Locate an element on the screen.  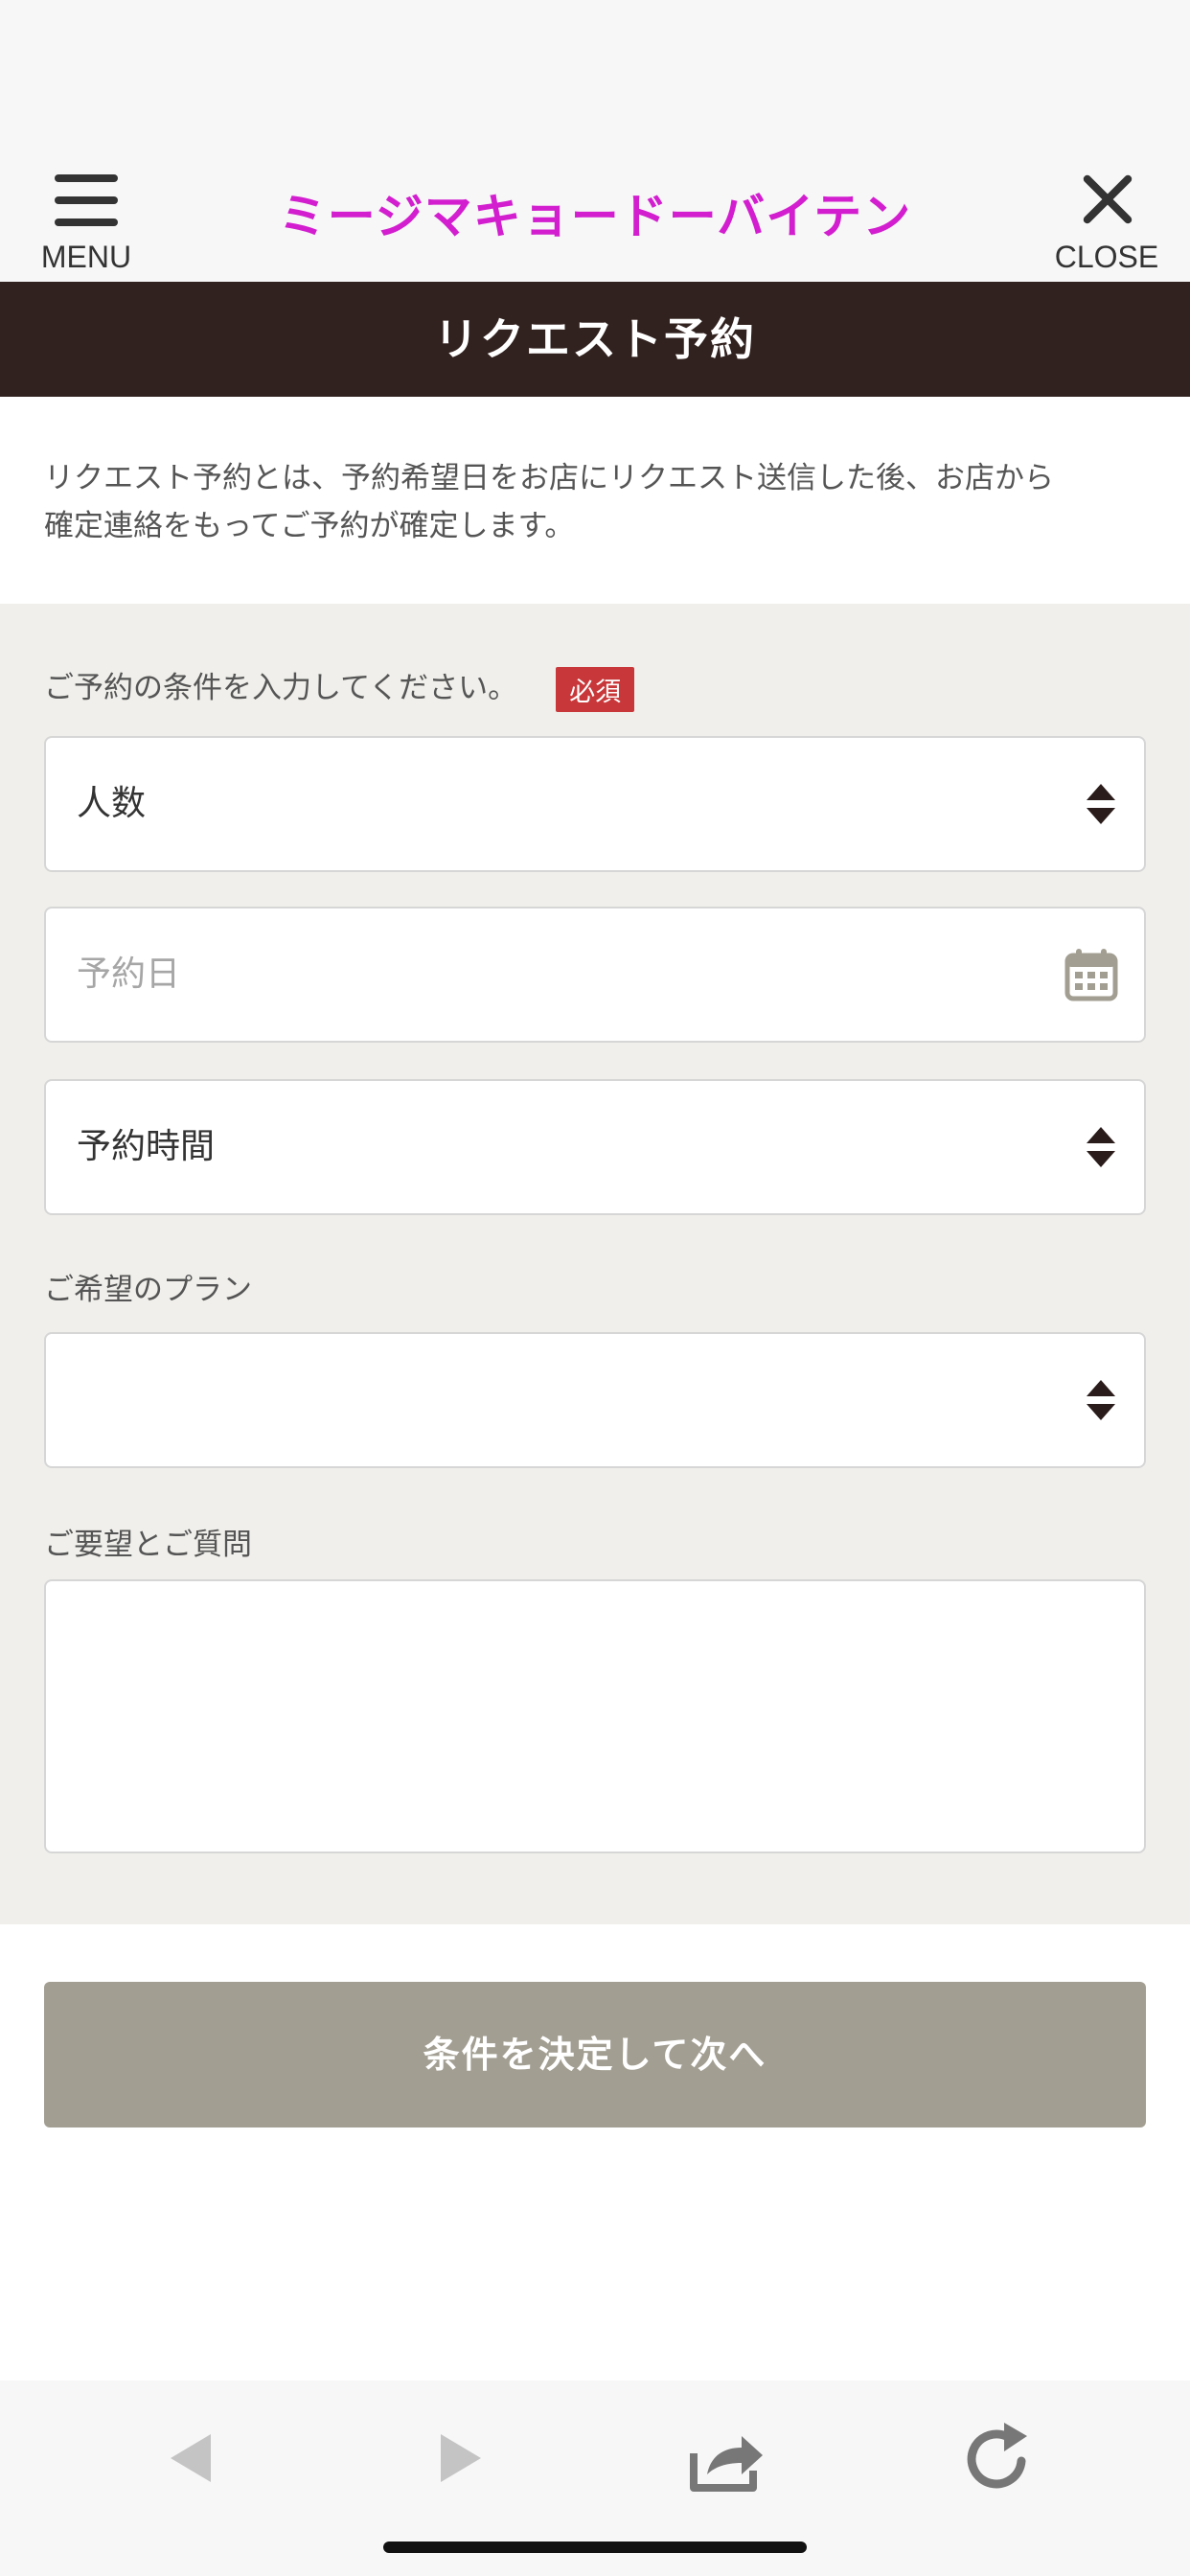
time-value: 予約時間 is located at coordinates (147, 1146).